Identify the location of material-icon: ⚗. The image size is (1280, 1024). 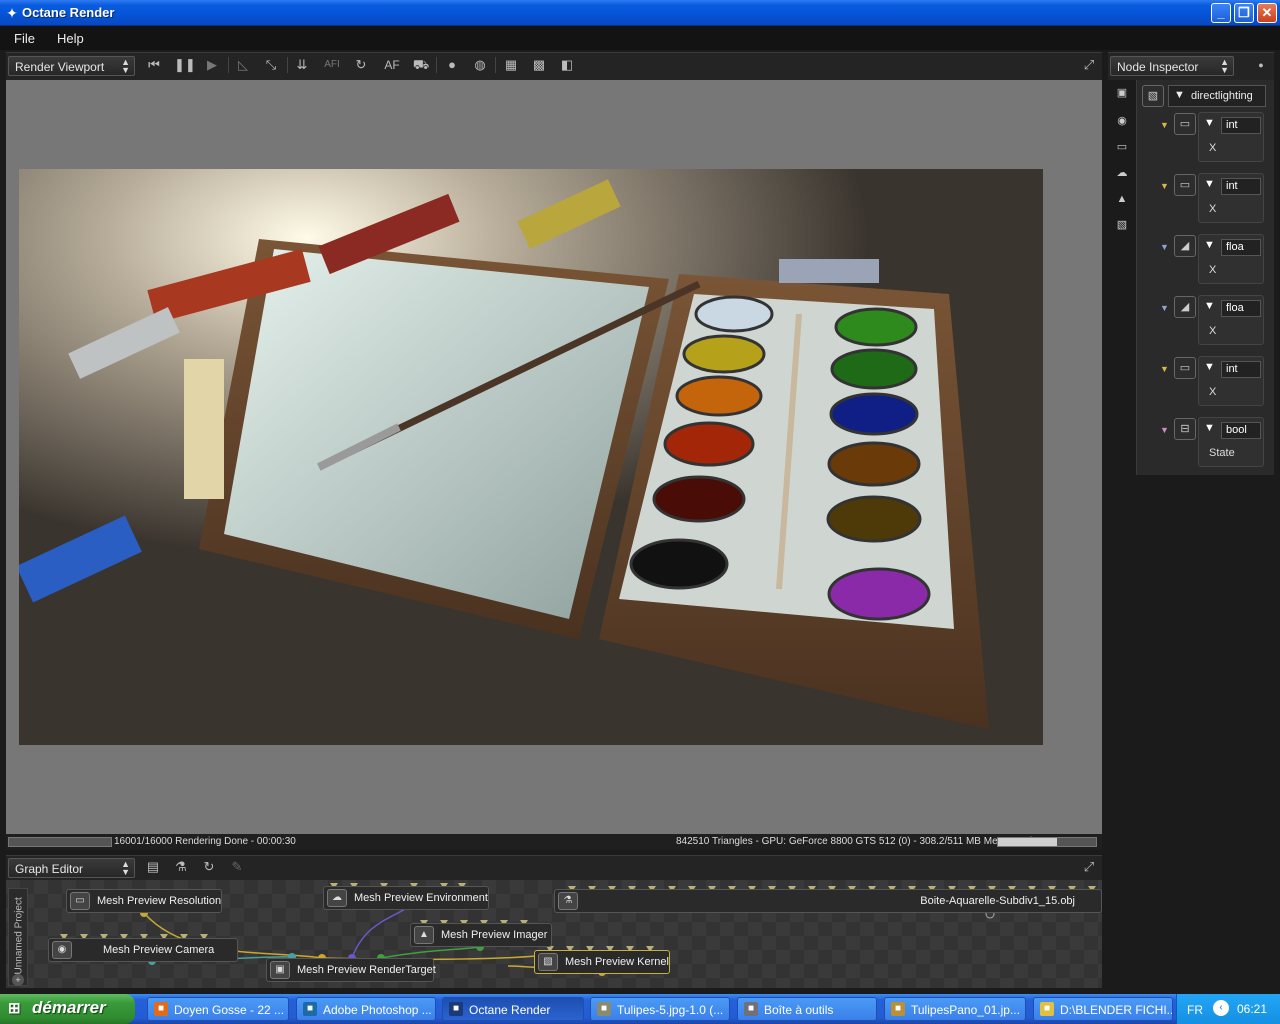
(181, 867).